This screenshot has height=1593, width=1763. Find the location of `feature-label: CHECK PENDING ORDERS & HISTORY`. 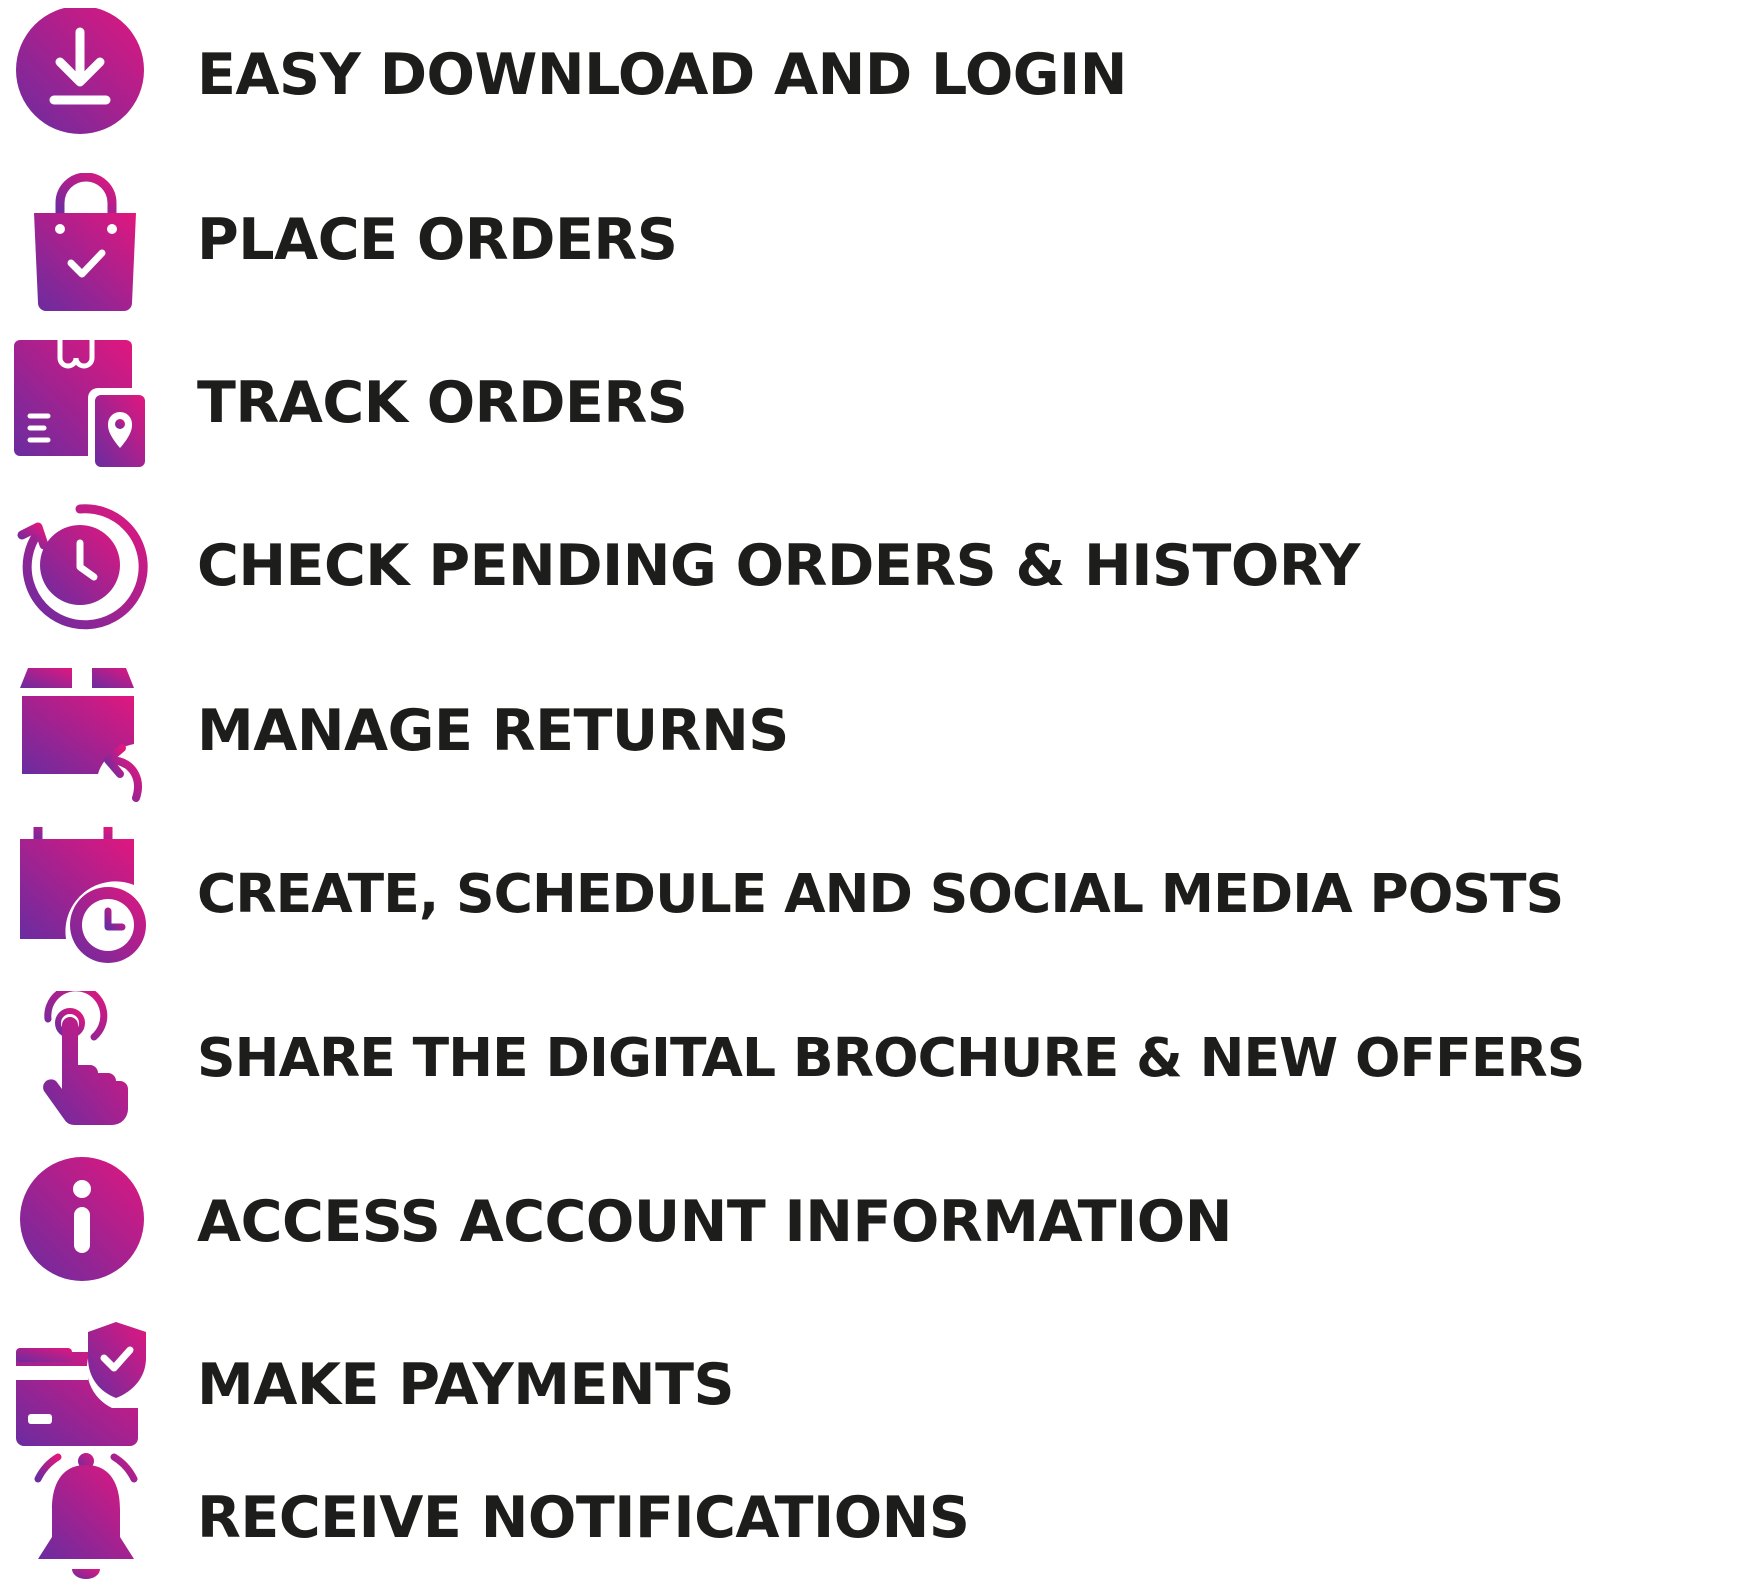

feature-label: CHECK PENDING ORDERS & HISTORY is located at coordinates (778, 566).